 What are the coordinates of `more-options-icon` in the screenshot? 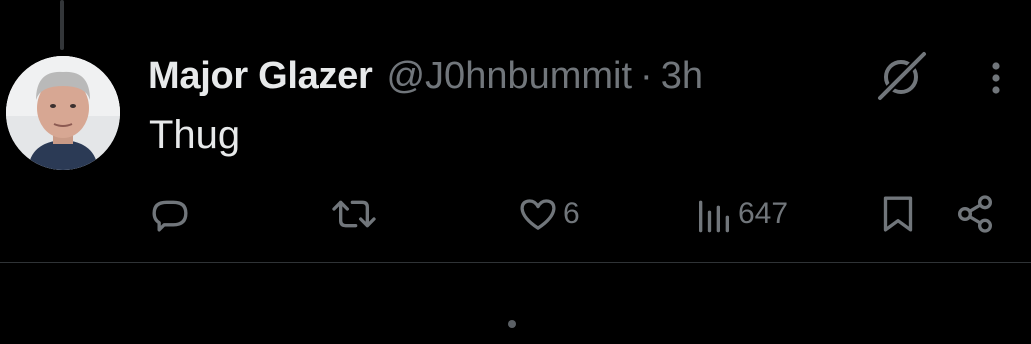 It's located at (996, 78).